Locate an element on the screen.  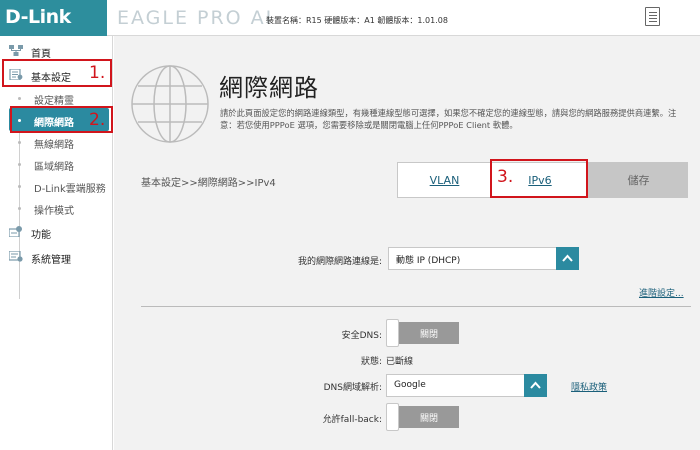
secure-dns-toggle: 關閉 is located at coordinates (422, 333).